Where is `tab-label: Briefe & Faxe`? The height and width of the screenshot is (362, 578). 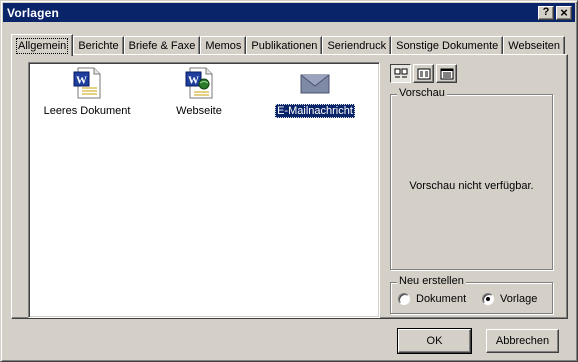
tab-label: Briefe & Faxe is located at coordinates (162, 46).